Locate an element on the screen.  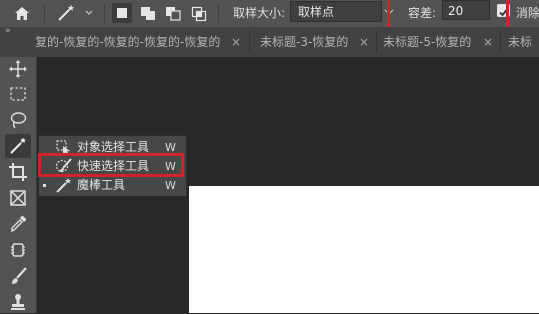
lasso-tool is located at coordinates (18, 120).